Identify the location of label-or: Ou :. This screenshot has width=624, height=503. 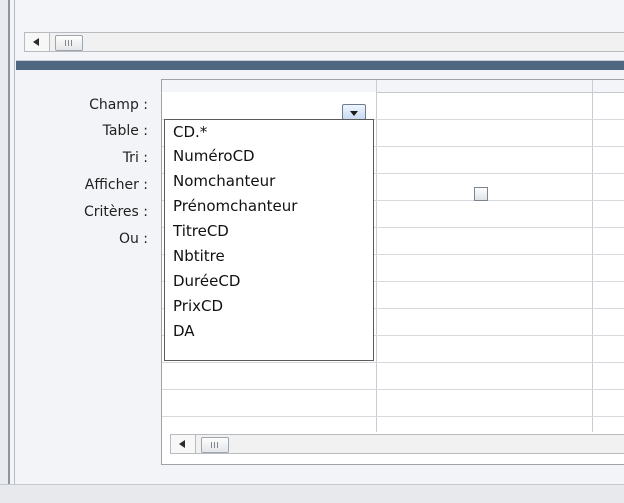
(133, 239).